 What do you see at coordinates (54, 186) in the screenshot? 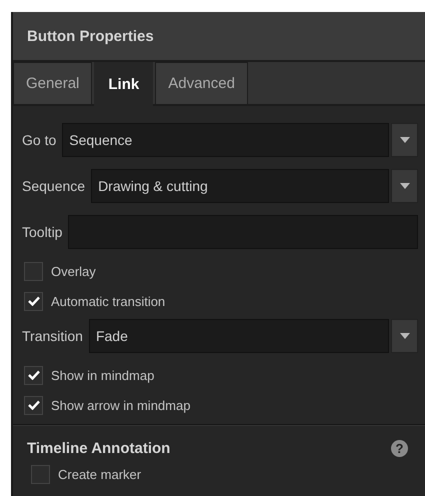
I see `field-label: Sequence` at bounding box center [54, 186].